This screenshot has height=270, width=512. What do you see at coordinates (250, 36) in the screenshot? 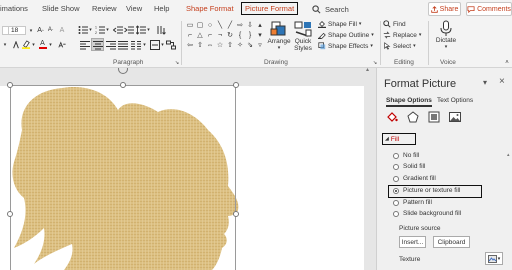
I see `brace-shape-icon: }` at bounding box center [250, 36].